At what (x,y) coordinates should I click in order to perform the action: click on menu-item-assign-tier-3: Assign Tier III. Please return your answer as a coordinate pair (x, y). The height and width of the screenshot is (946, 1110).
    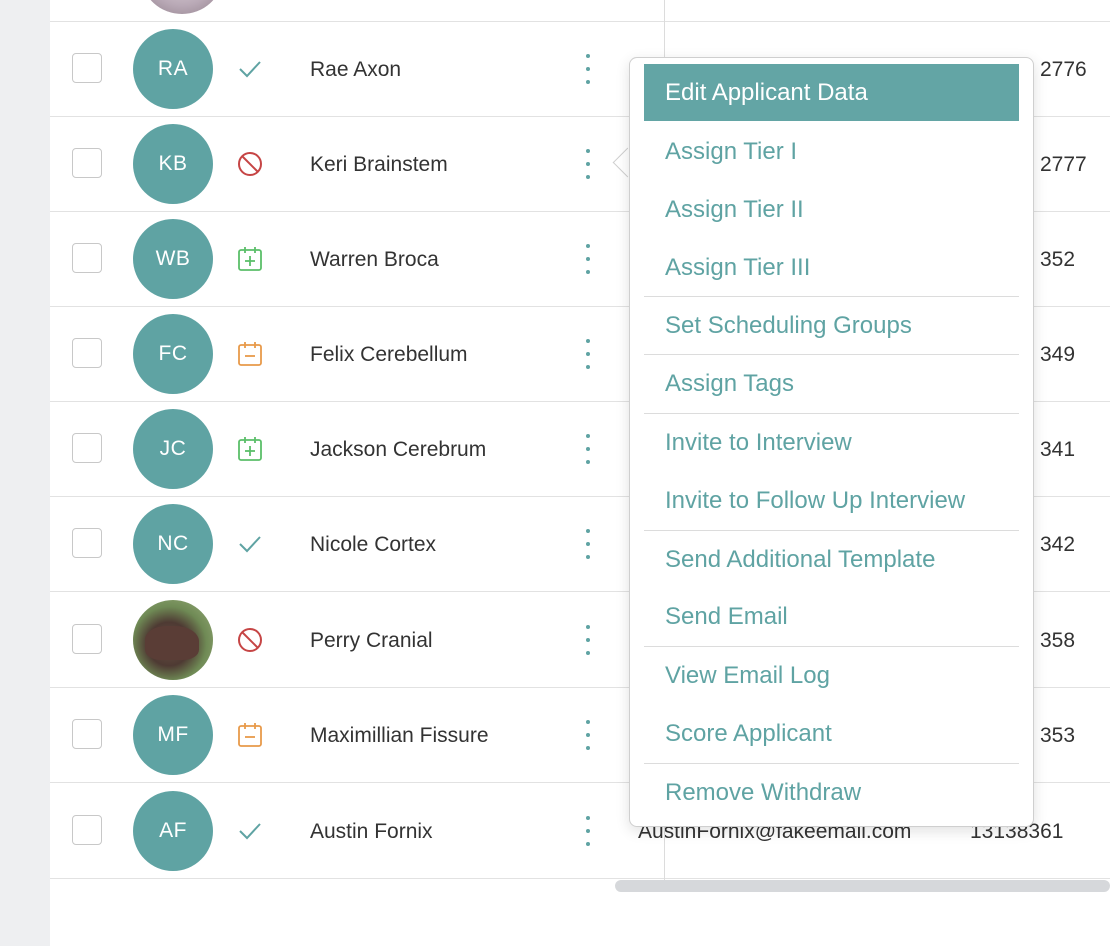
    Looking at the image, I should click on (831, 267).